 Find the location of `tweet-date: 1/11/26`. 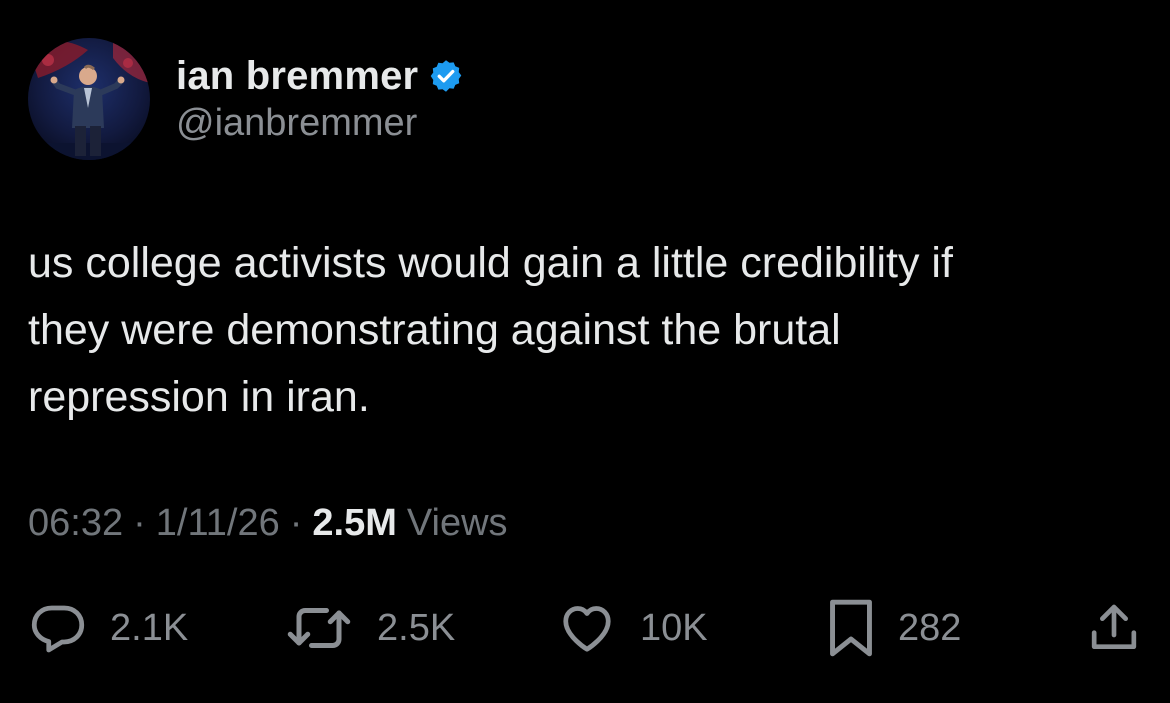

tweet-date: 1/11/26 is located at coordinates (218, 523).